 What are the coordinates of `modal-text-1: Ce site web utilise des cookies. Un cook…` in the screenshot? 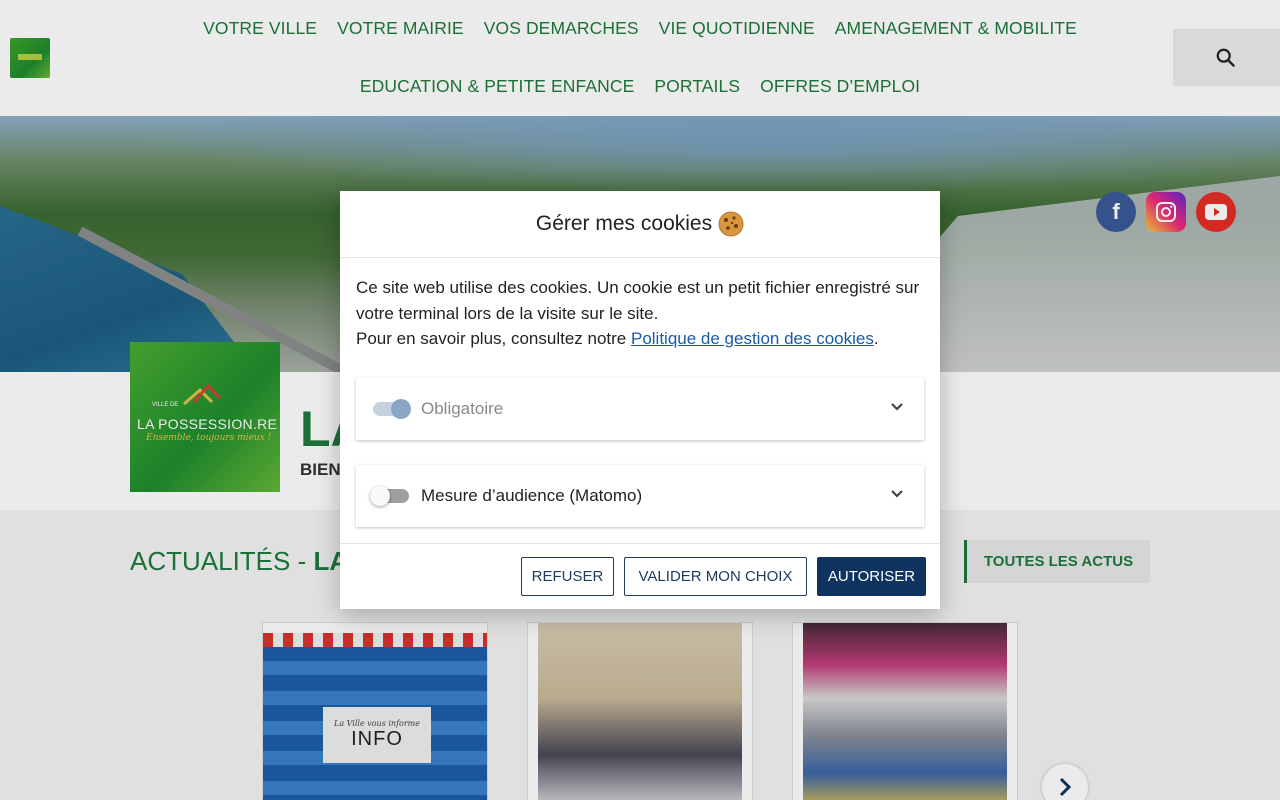 It's located at (638, 300).